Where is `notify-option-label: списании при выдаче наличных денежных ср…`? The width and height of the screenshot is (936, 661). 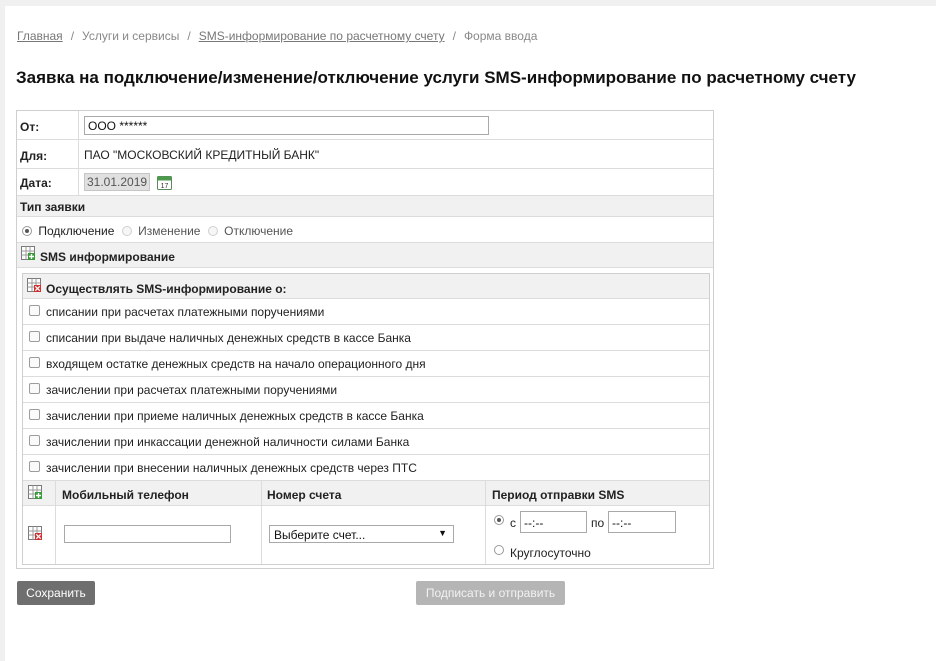 notify-option-label: списании при выдаче наличных денежных ср… is located at coordinates (228, 338).